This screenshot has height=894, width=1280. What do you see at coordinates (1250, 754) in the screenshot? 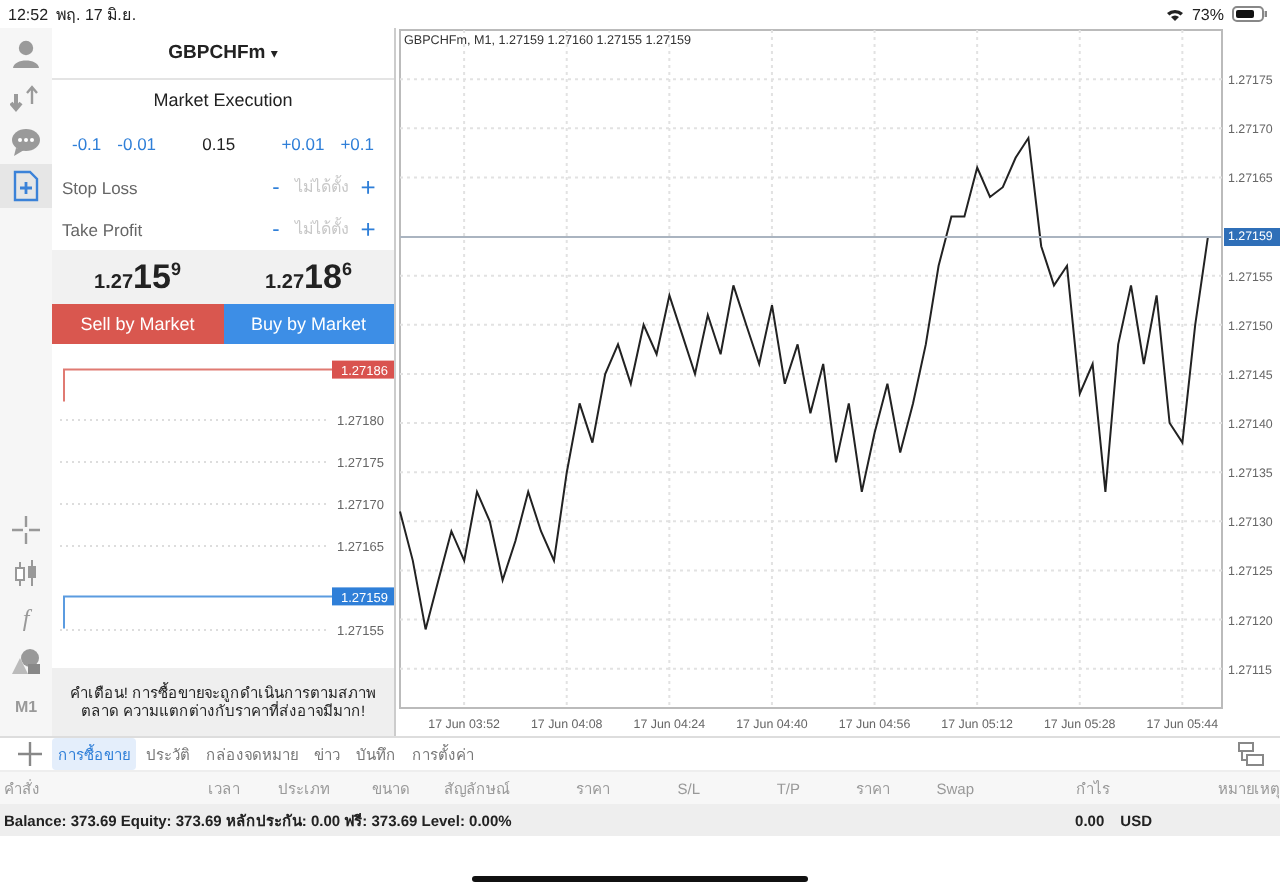
I see `layout-icon` at bounding box center [1250, 754].